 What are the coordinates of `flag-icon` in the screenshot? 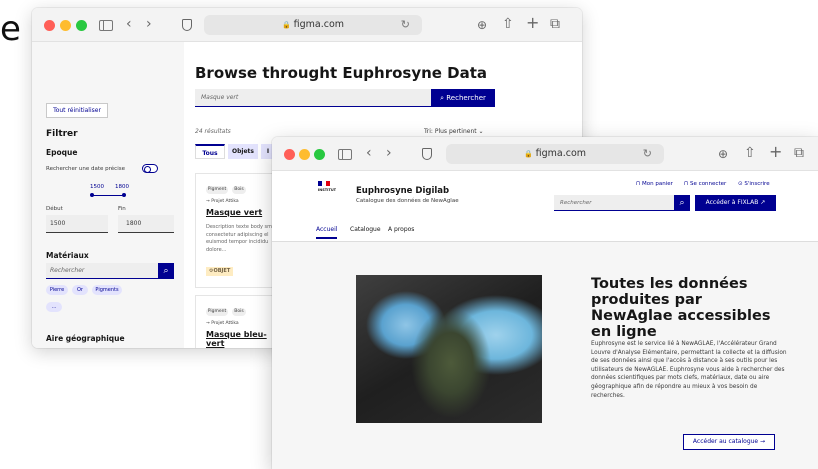 It's located at (324, 183).